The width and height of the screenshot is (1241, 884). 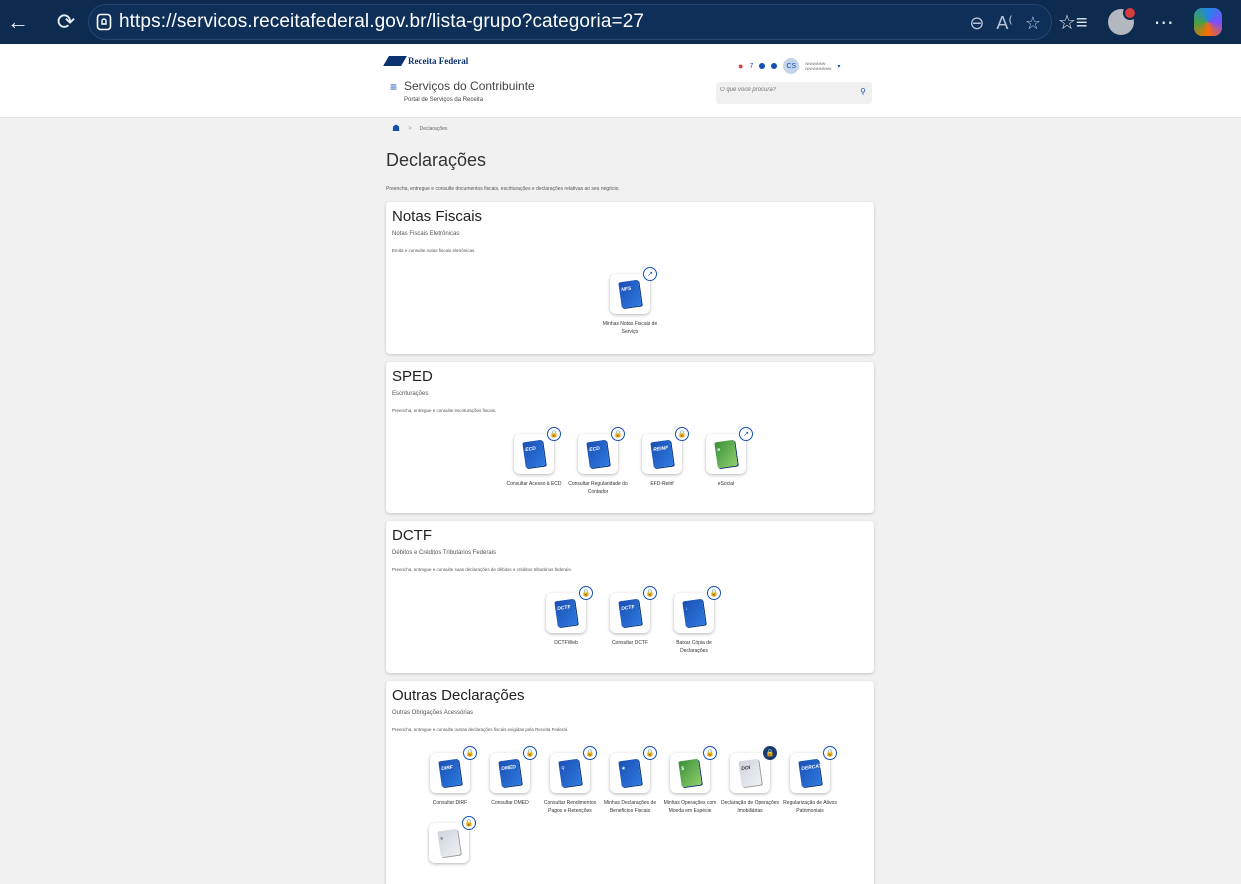 What do you see at coordinates (750, 807) in the screenshot?
I see `tile-label: Declaração de Operações Imobiliárias` at bounding box center [750, 807].